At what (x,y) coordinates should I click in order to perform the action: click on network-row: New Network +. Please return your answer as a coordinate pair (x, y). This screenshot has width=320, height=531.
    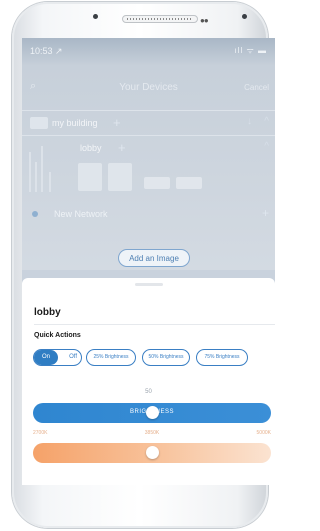
    Looking at the image, I should click on (148, 215).